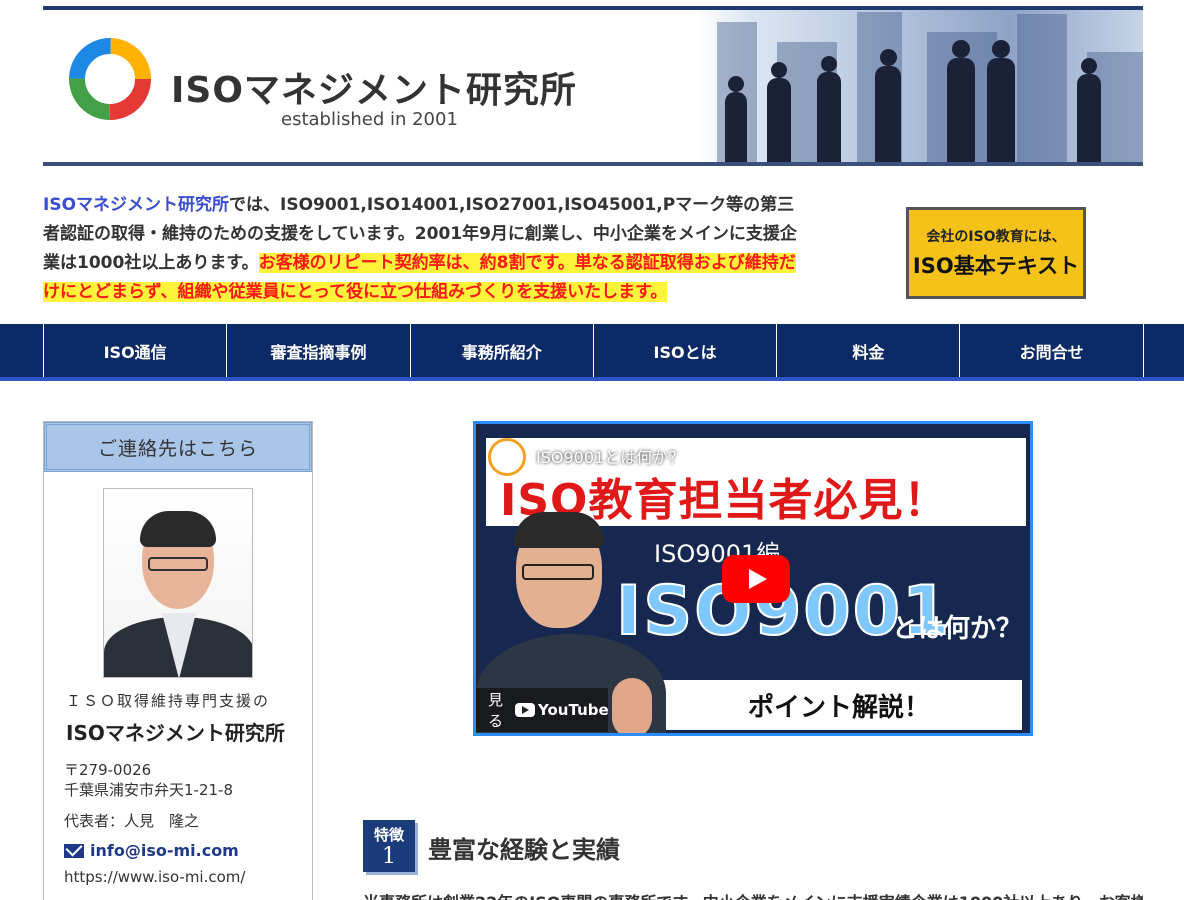 The image size is (1184, 900). What do you see at coordinates (525, 710) in the screenshot?
I see `youtube-icon` at bounding box center [525, 710].